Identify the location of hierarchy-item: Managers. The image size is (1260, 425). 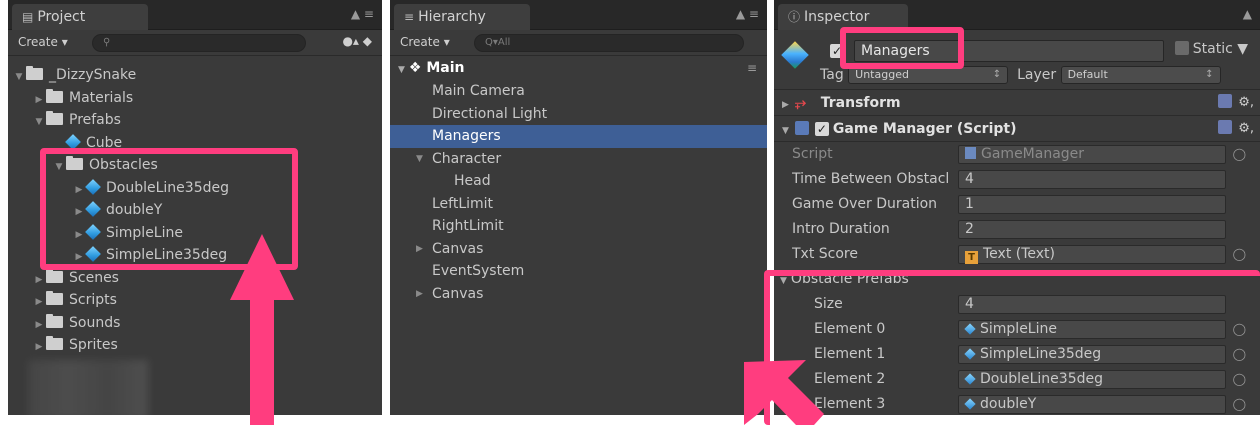
(578, 136).